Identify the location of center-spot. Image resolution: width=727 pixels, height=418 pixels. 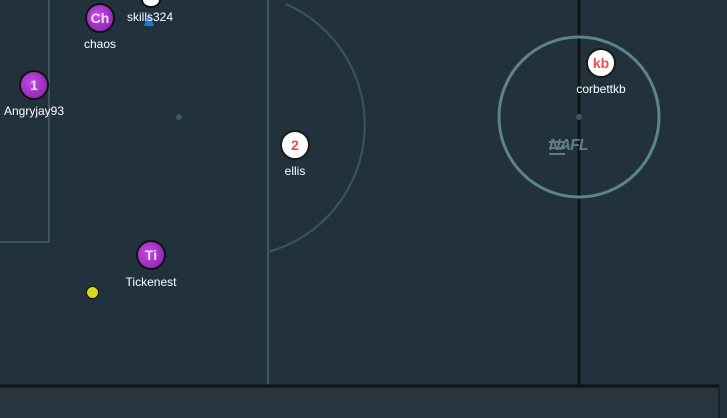
(579, 117).